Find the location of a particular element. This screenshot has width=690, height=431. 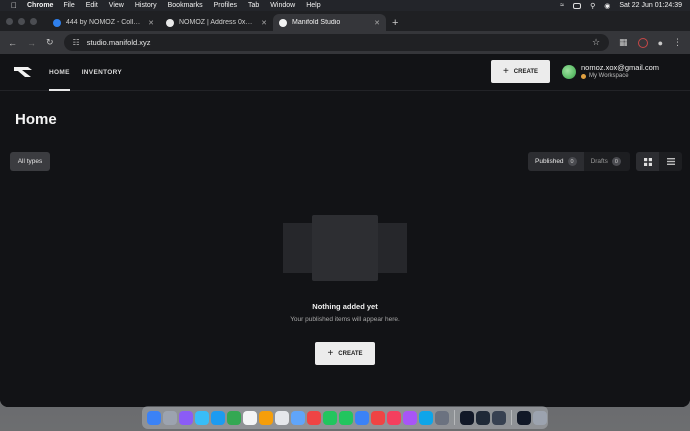

avatar is located at coordinates (569, 72).